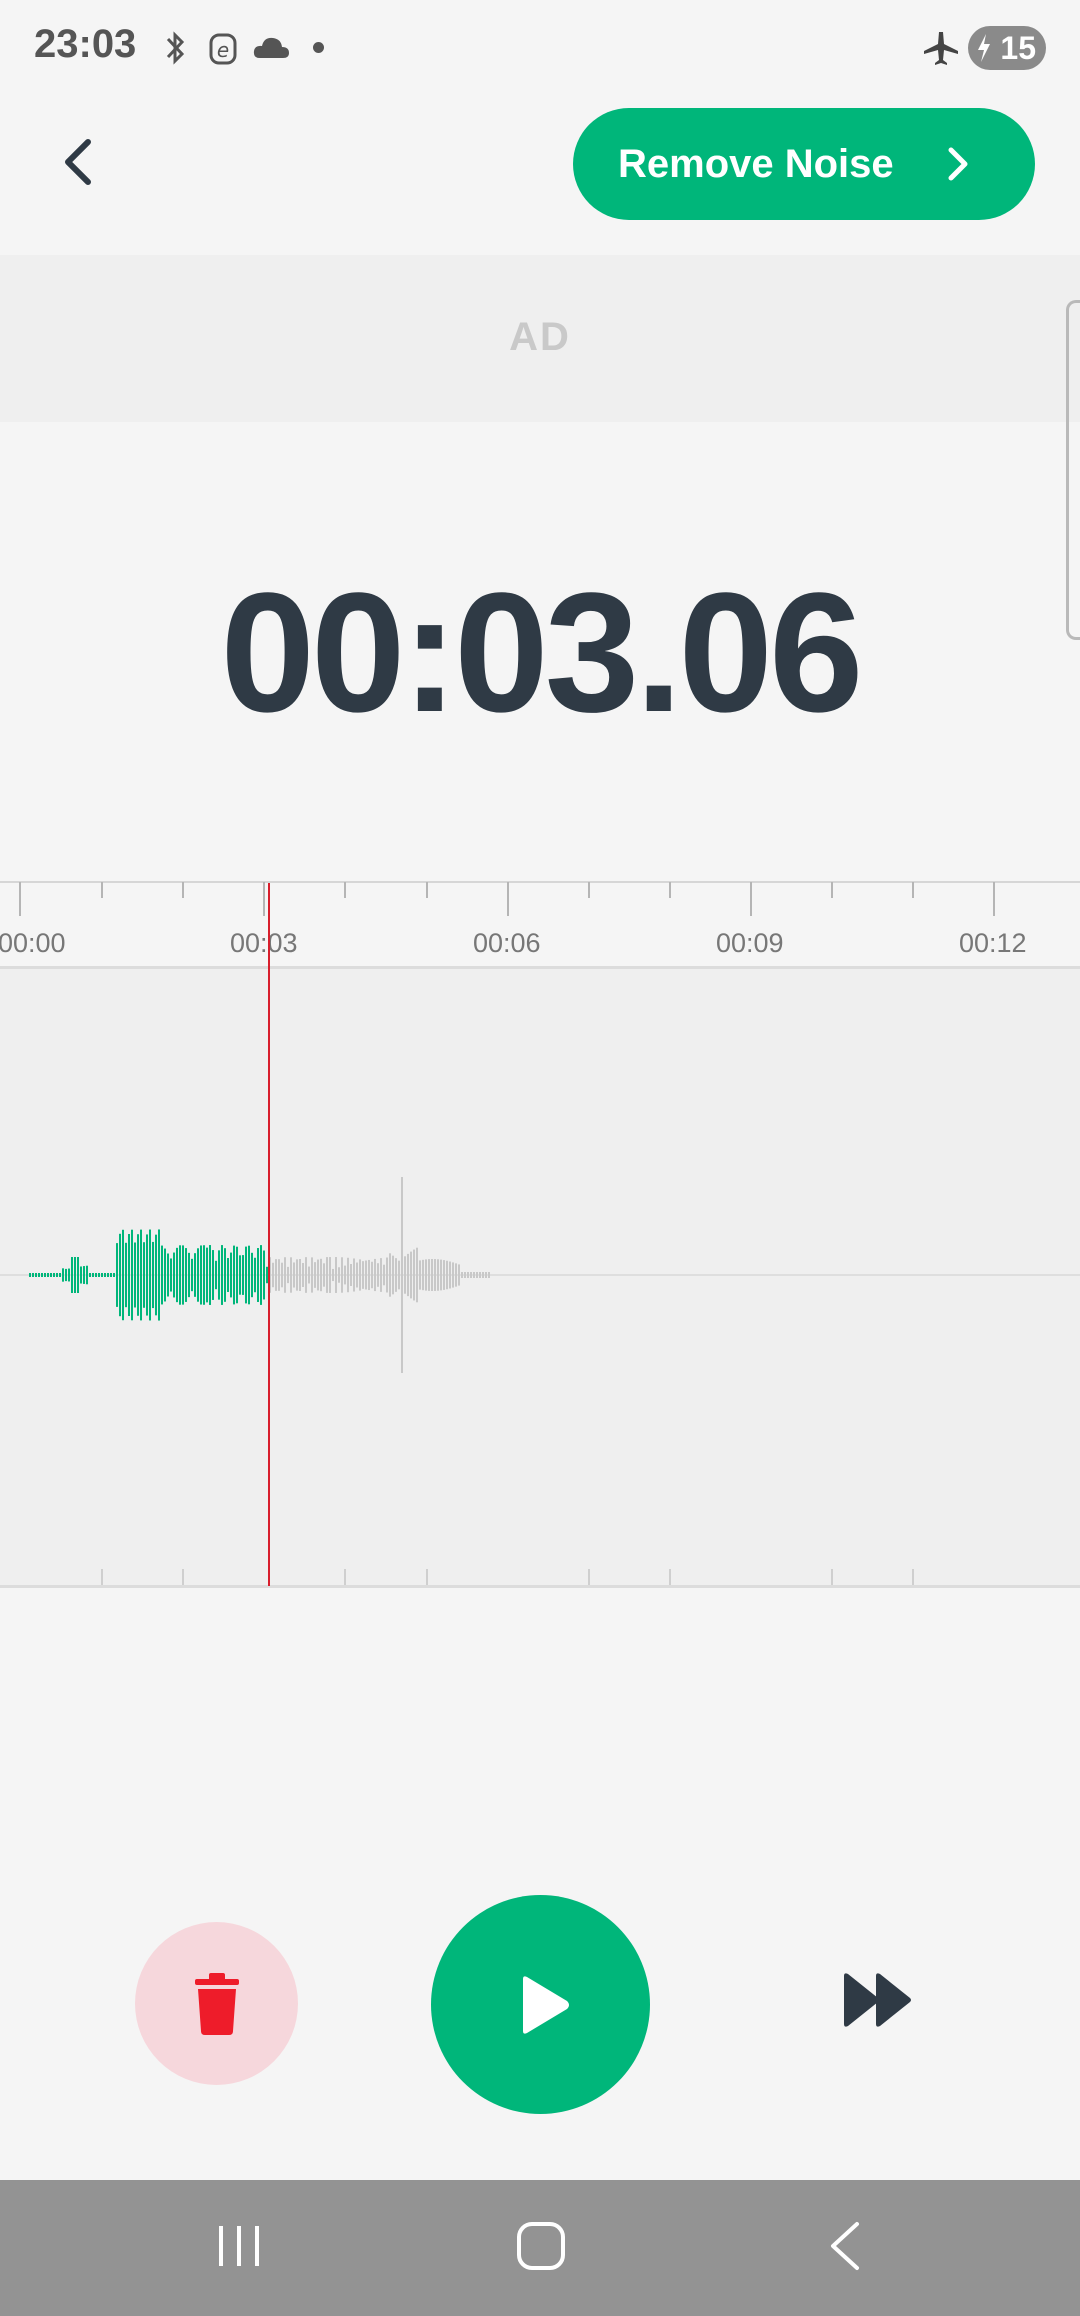 The height and width of the screenshot is (2316, 1080). I want to click on battery-level: 15, so click(1018, 47).